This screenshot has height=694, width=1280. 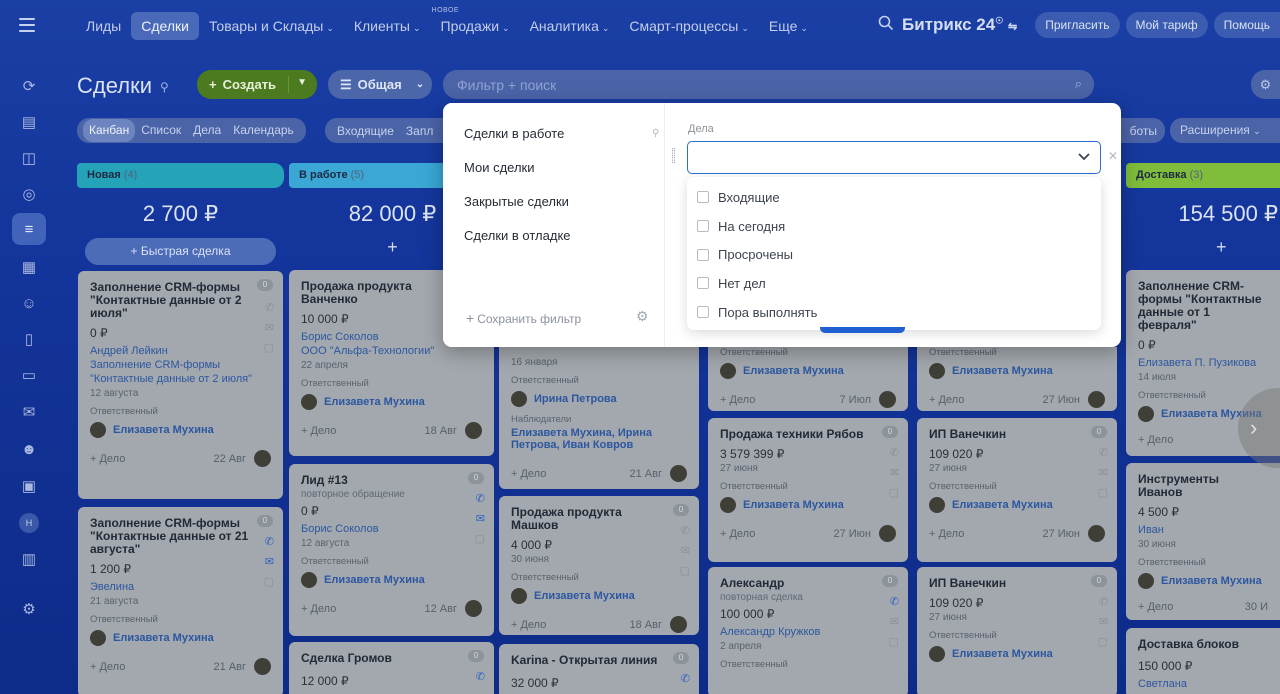 I want to click on document-icon: ▯, so click(x=29, y=339).